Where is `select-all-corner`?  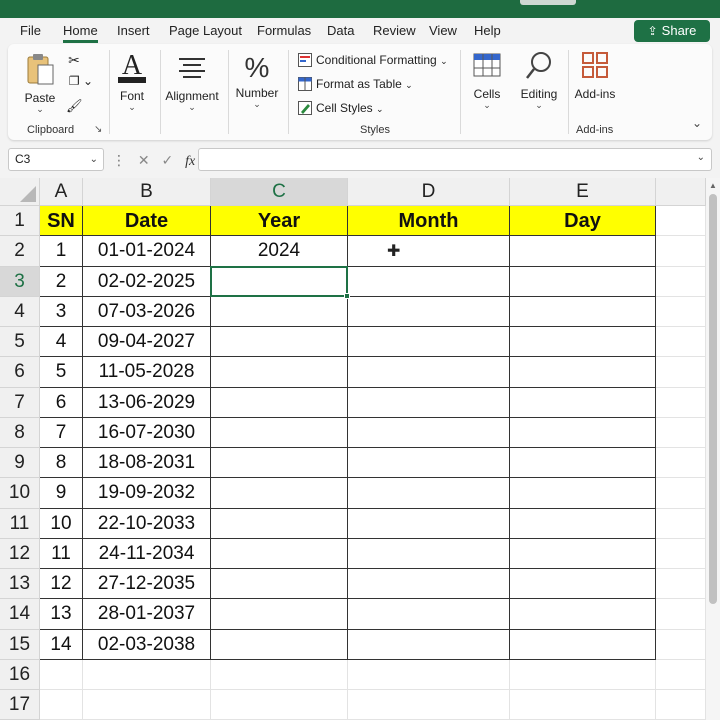
select-all-corner is located at coordinates (20, 192).